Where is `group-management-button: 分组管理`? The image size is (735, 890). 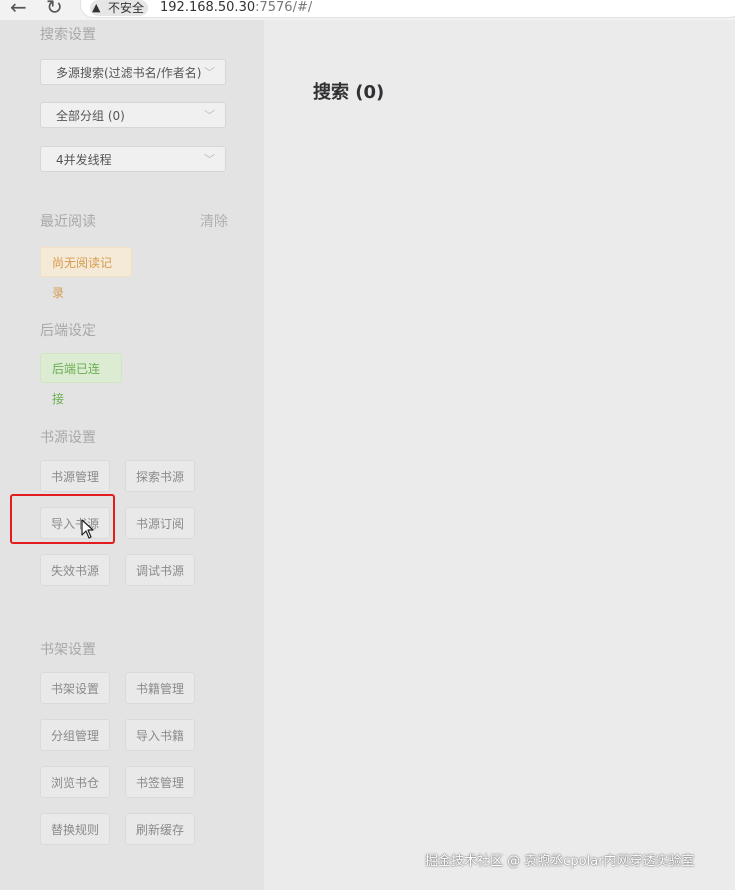 group-management-button: 分组管理 is located at coordinates (75, 735).